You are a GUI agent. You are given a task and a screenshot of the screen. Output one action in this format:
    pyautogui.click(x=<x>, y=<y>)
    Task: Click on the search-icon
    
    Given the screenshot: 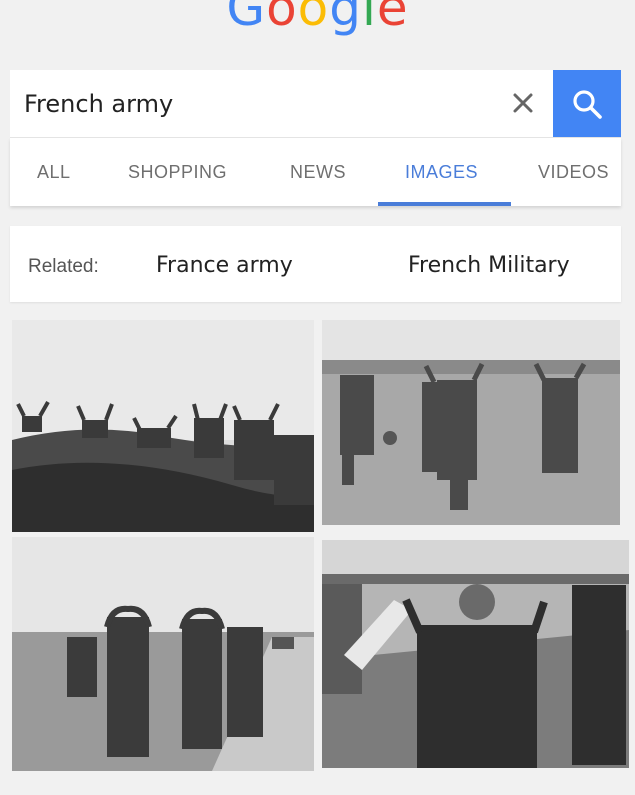 What is the action you would take?
    pyautogui.click(x=587, y=104)
    